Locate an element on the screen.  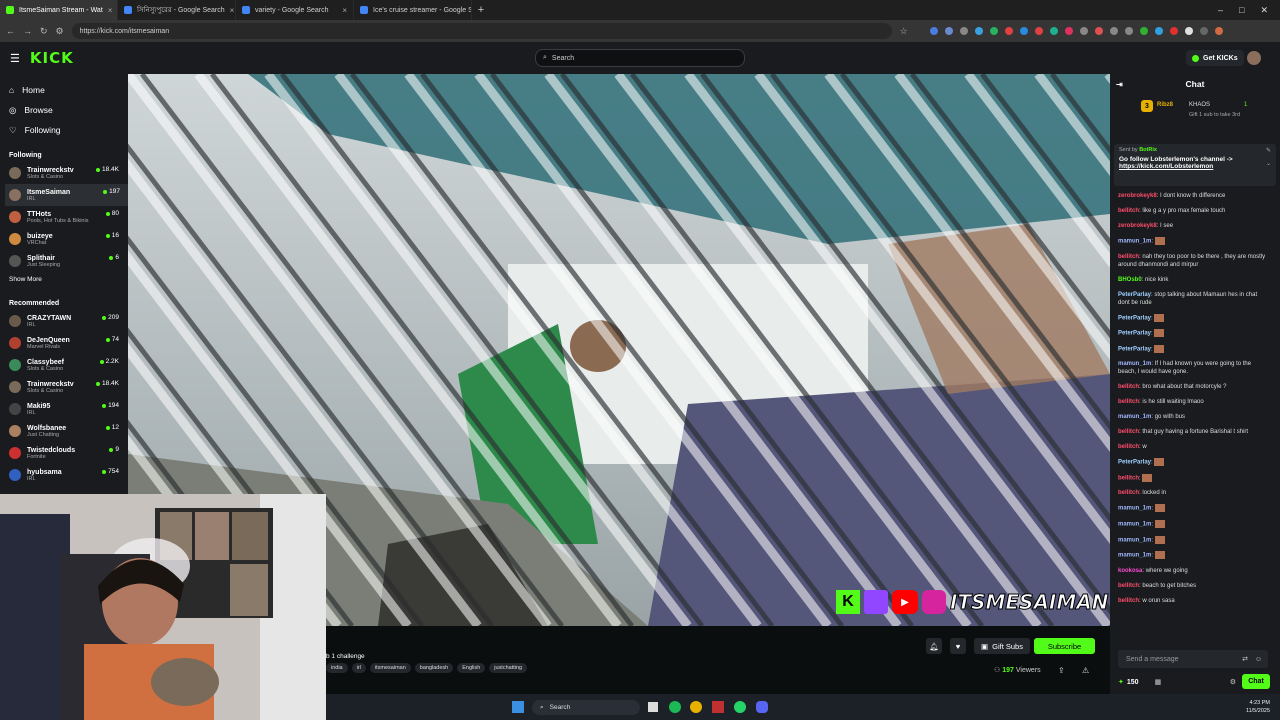
channel-item: Wolfsbanee Just Chatting 12 is located at coordinates (68, 431).